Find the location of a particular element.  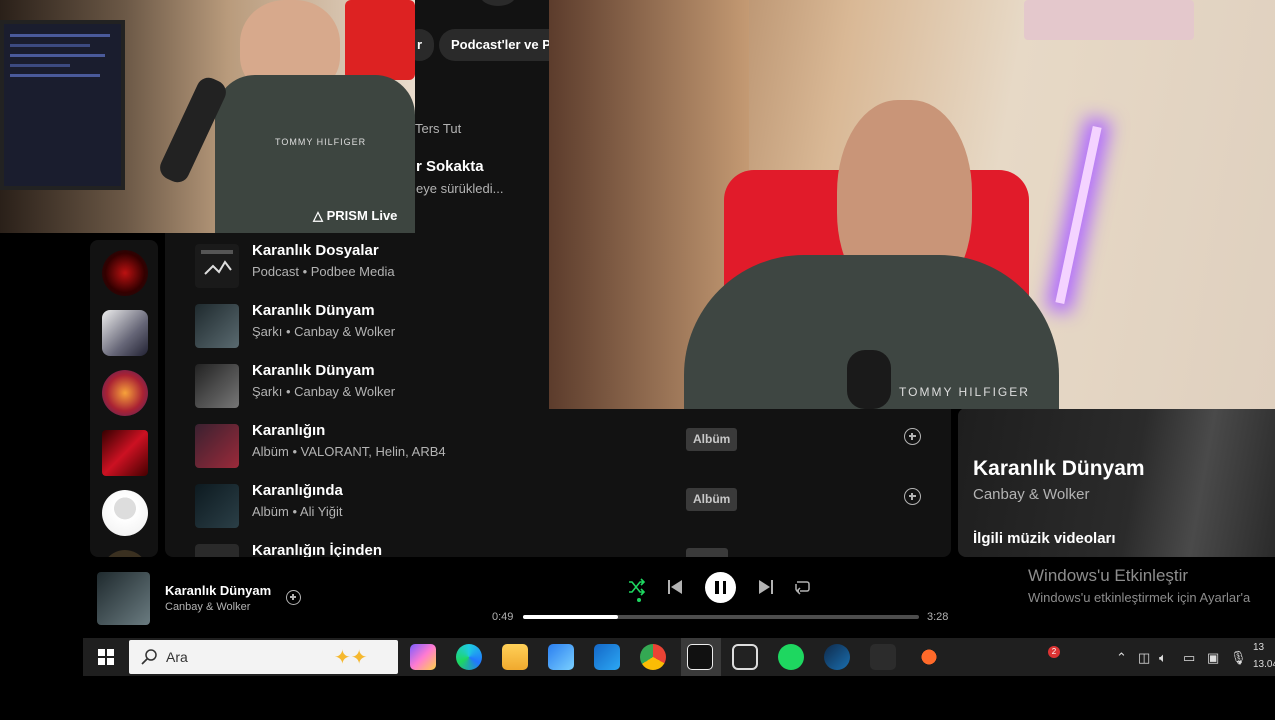

duration-time: 3:28 is located at coordinates (938, 617).